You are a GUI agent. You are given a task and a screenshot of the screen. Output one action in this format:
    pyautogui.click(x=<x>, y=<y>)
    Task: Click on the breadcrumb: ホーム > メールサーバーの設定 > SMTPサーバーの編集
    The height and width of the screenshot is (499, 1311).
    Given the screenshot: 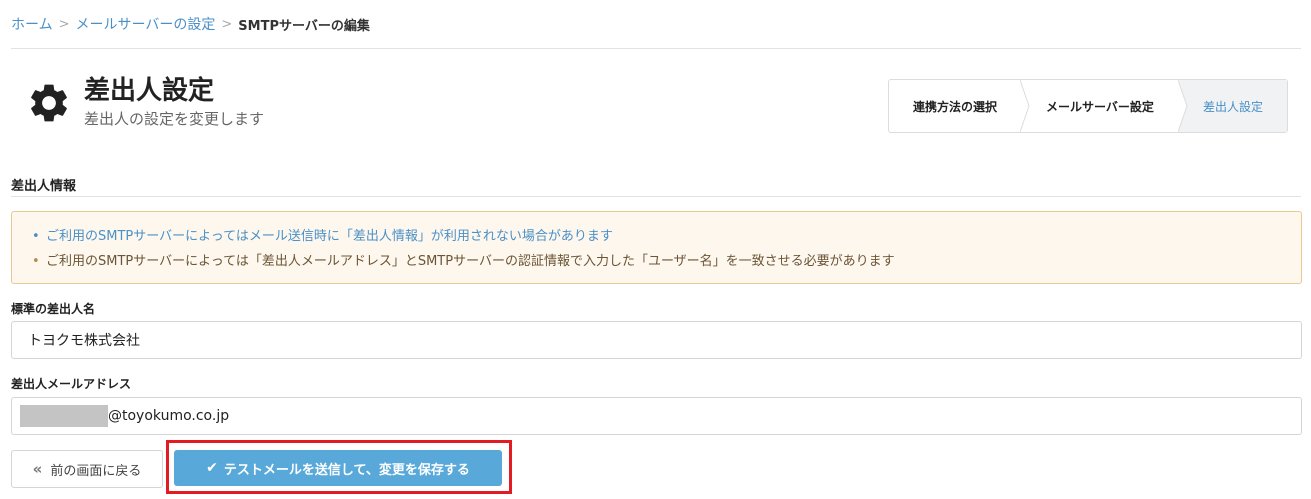 What is the action you would take?
    pyautogui.click(x=190, y=24)
    